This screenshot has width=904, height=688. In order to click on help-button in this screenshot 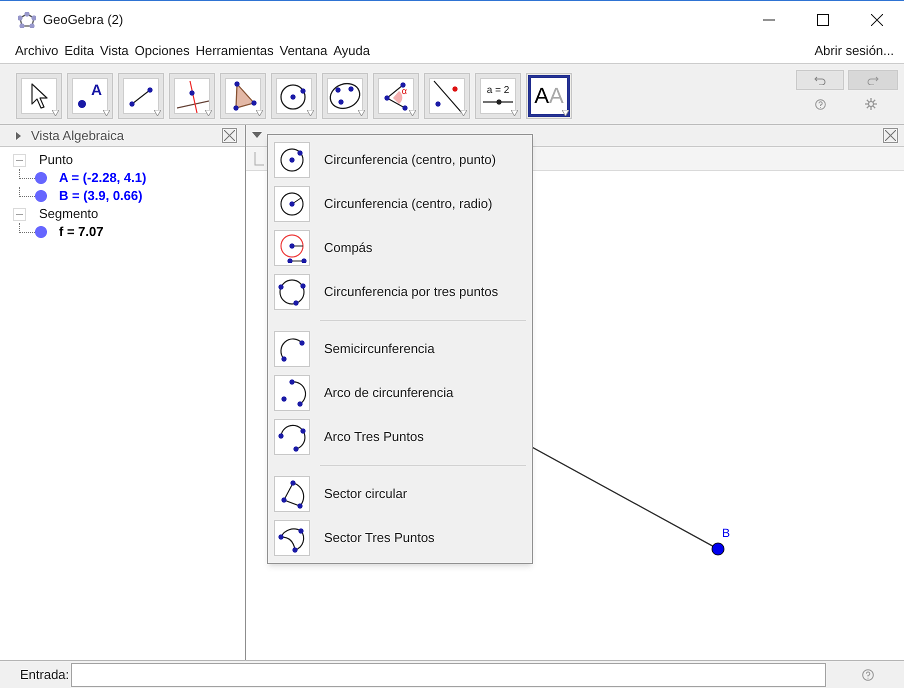, I will do `click(868, 674)`.